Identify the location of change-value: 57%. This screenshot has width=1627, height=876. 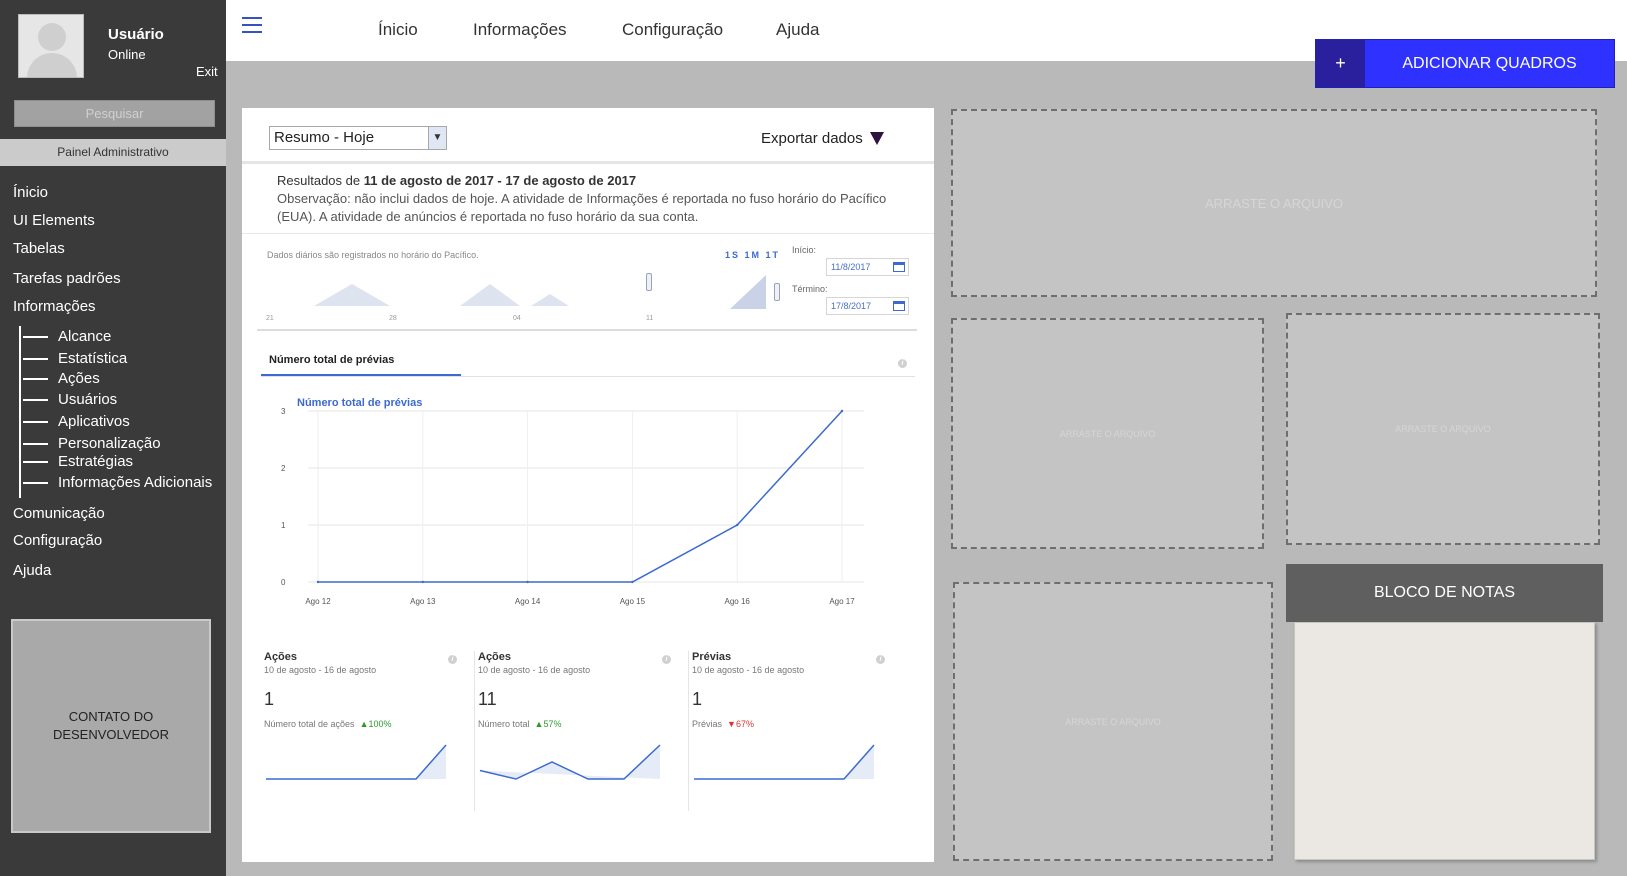
(552, 724).